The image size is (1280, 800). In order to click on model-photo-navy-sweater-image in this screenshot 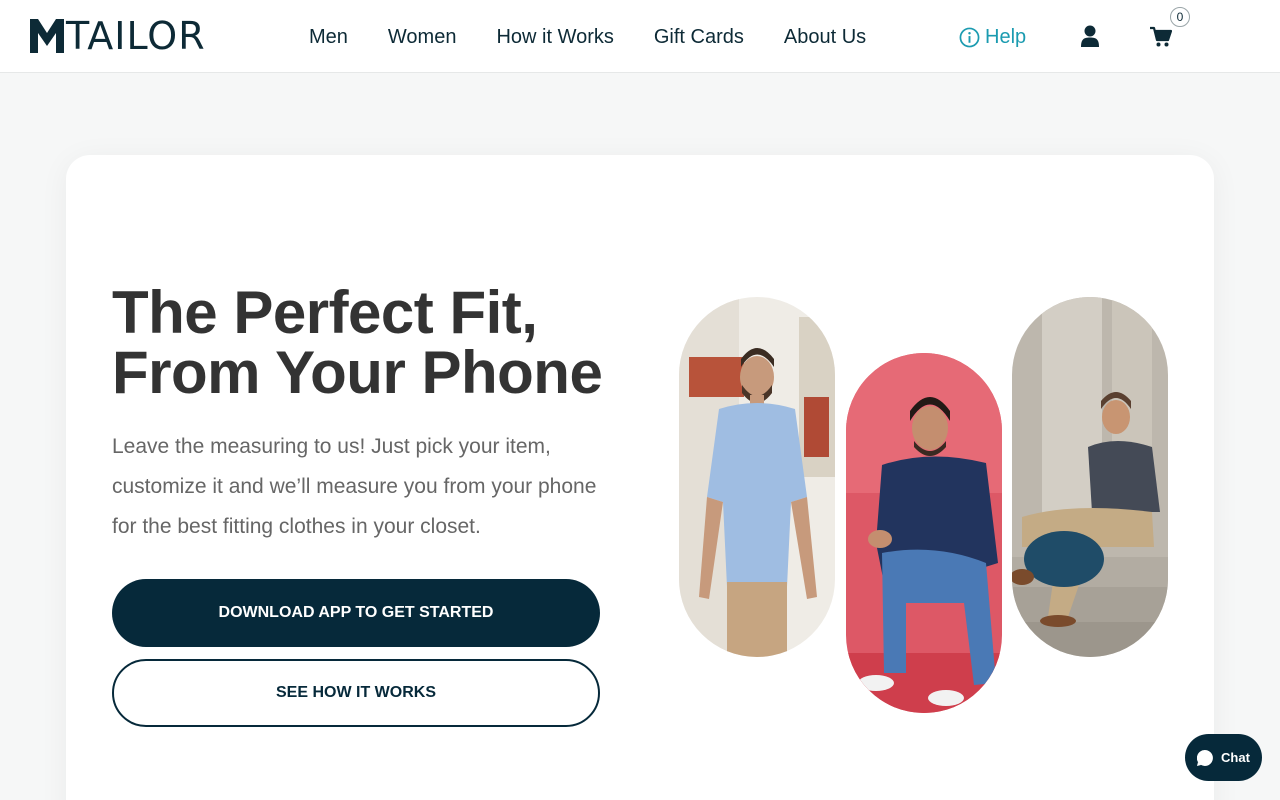, I will do `click(924, 533)`.